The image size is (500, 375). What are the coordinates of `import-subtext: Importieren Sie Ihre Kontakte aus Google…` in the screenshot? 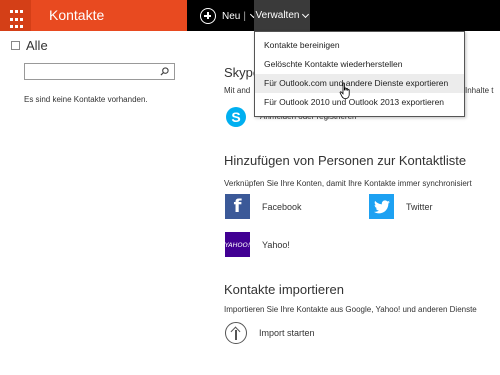 It's located at (350, 309).